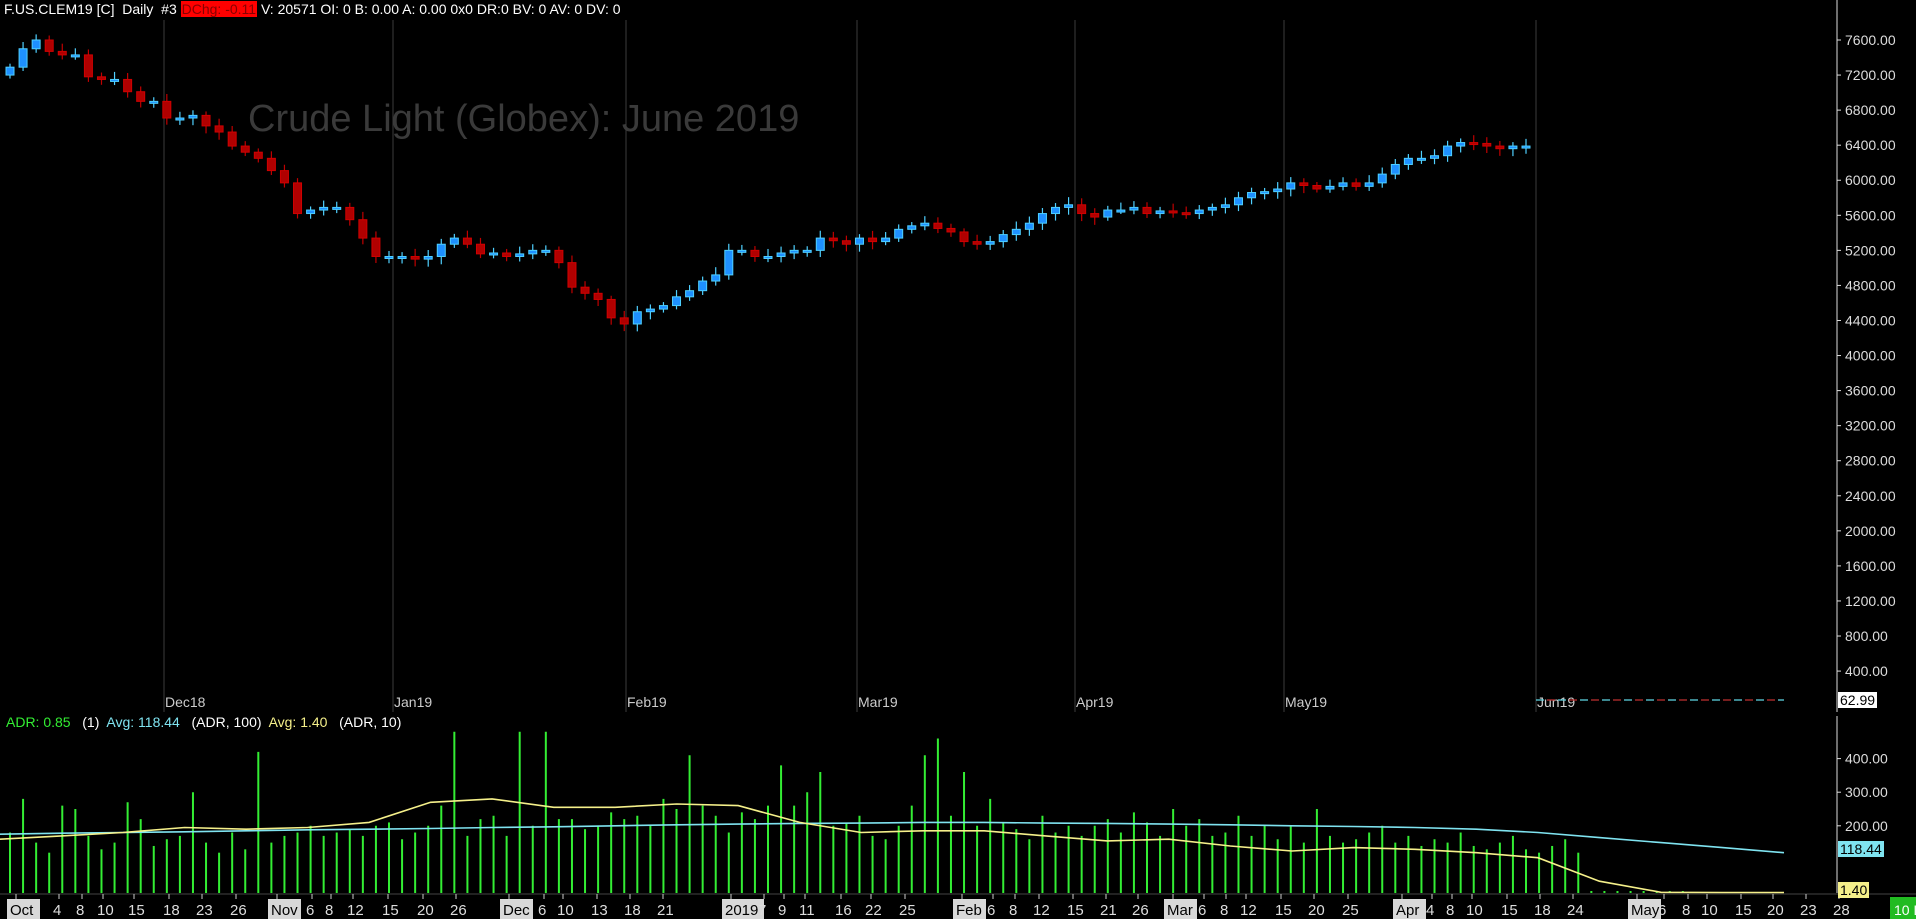 The image size is (1916, 919). Describe the element at coordinates (169, 9) in the screenshot. I see `chart-number: #3` at that location.